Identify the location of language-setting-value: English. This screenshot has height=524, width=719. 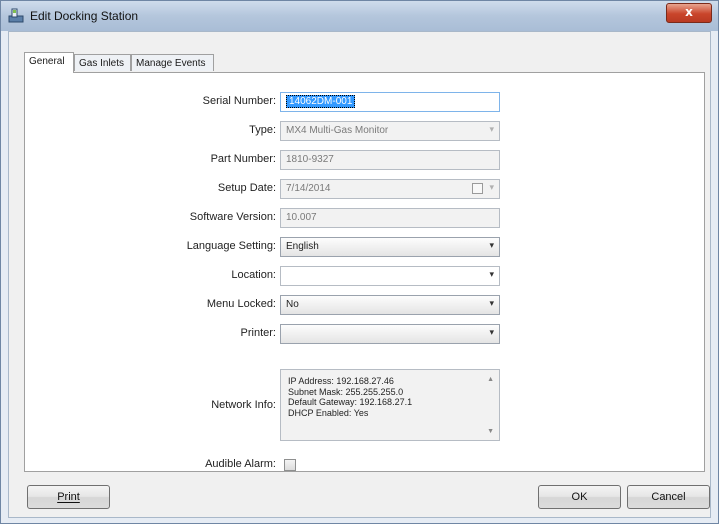
(302, 246).